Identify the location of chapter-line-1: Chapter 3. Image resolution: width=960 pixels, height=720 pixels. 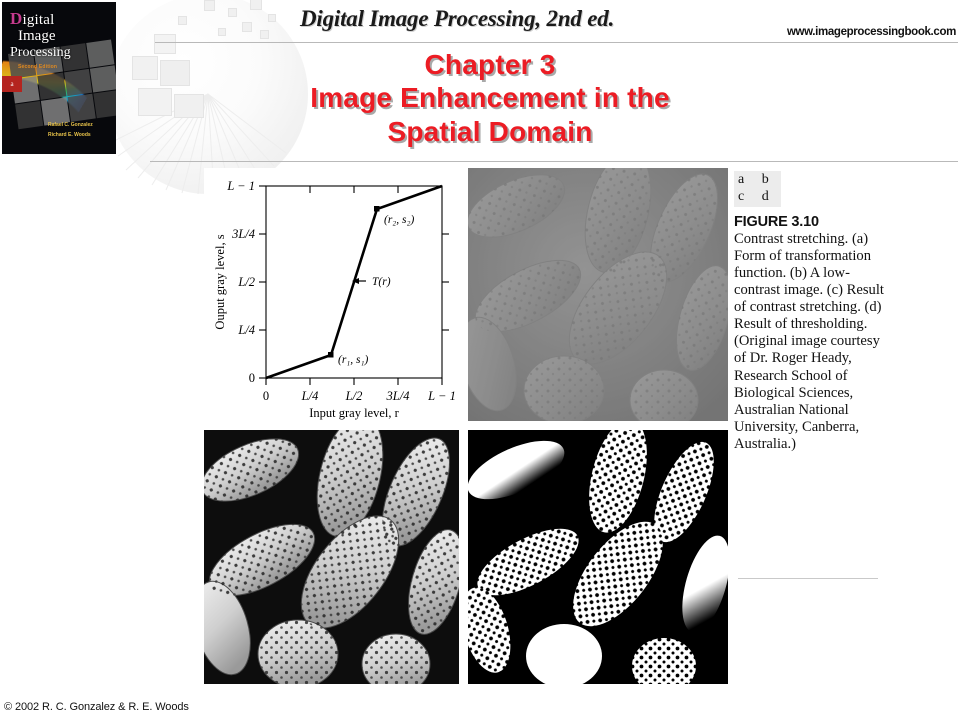
(490, 64).